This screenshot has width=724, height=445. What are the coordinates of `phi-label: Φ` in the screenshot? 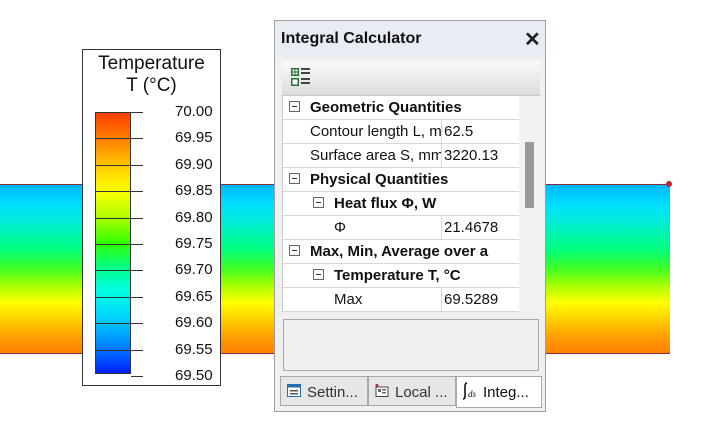 It's located at (340, 227).